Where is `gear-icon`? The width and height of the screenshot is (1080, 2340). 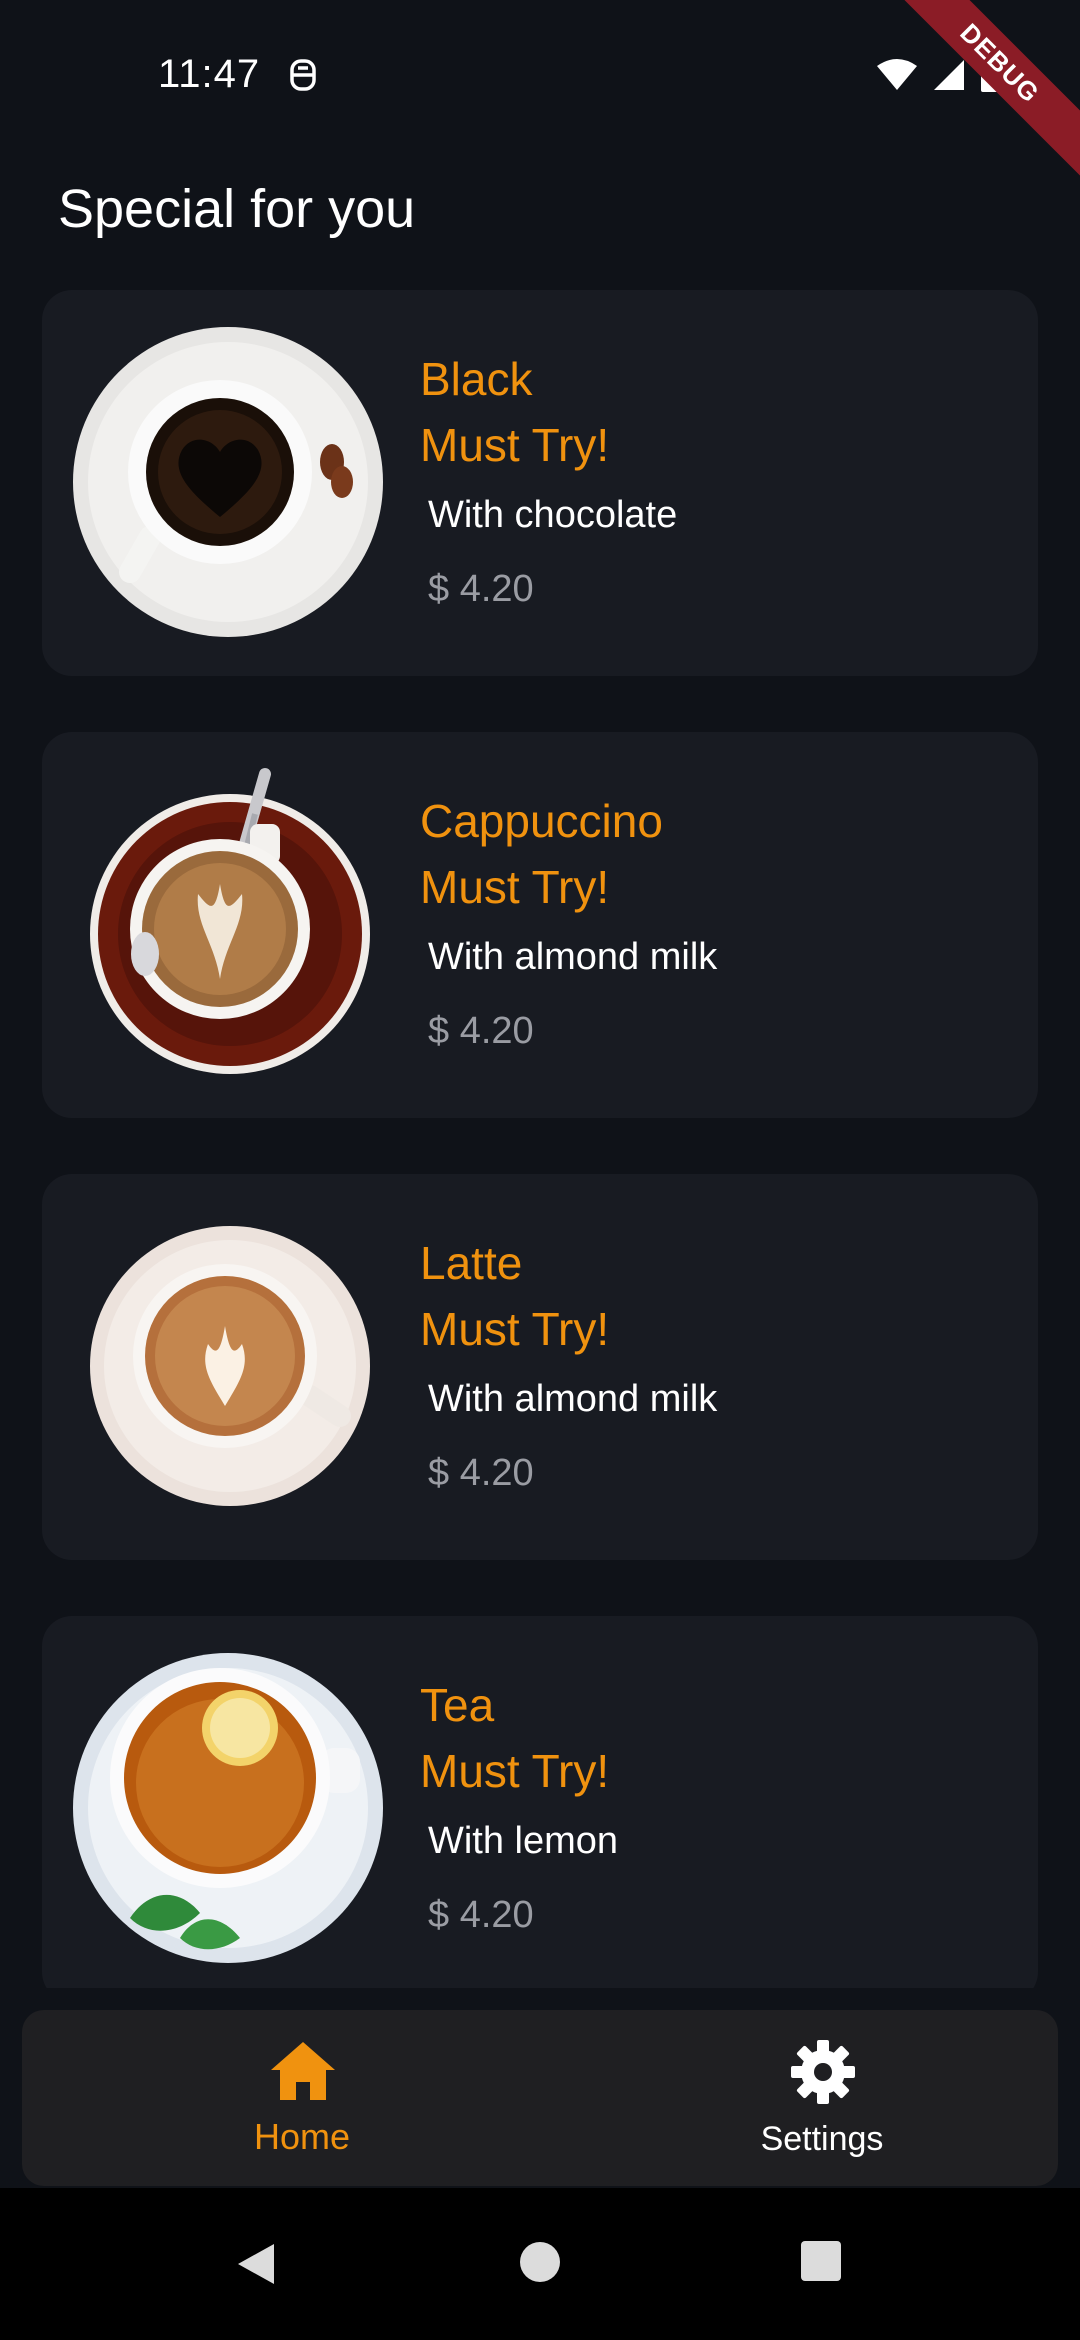 gear-icon is located at coordinates (823, 2072).